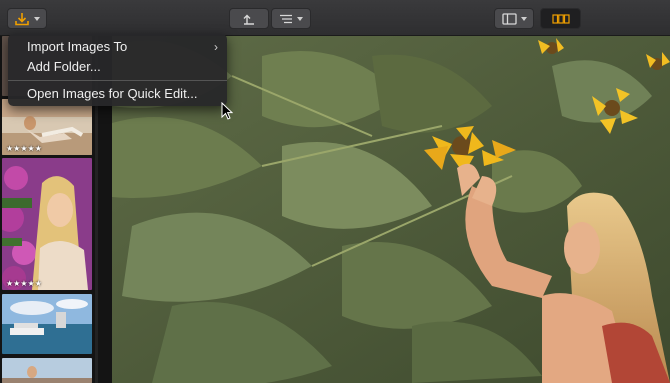 This screenshot has width=670, height=383. I want to click on thumbnail-1: ★★★★★, so click(47, 127).